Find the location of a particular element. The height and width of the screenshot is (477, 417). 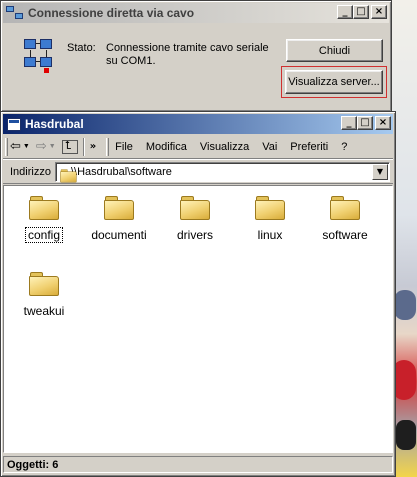

object-count: Oggetti: 6 is located at coordinates (198, 464).